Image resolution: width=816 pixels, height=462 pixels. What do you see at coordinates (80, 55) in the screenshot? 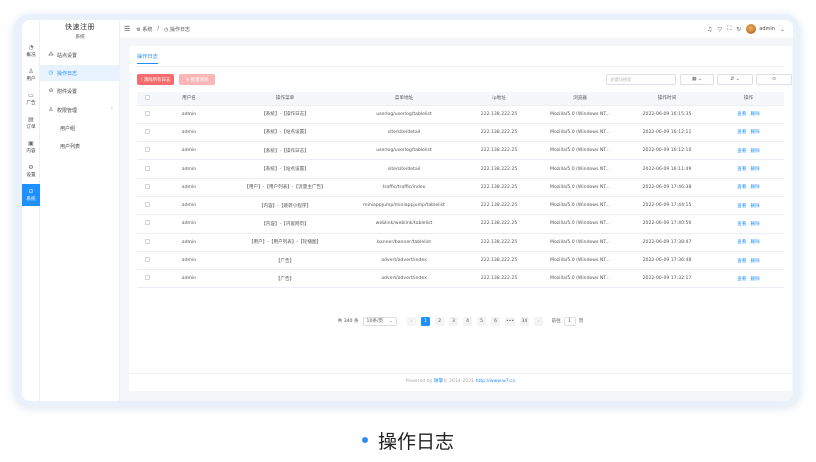
I see `sidebar-item-site-settings: ⁂ 站点设置` at bounding box center [80, 55].